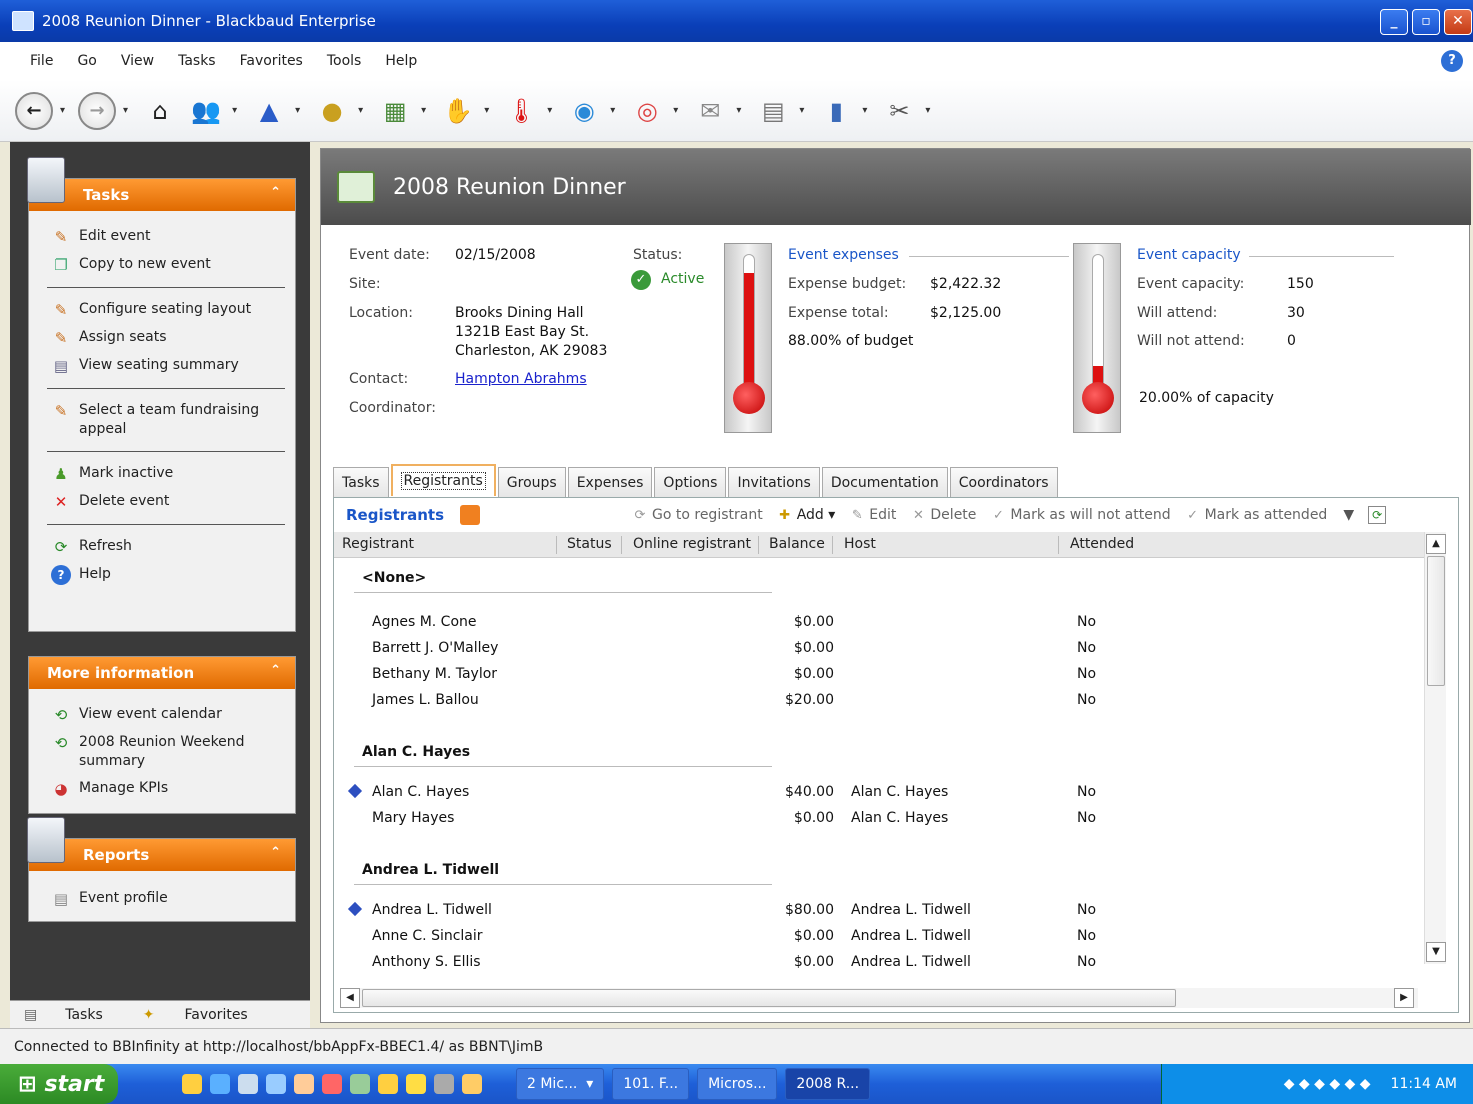 The height and width of the screenshot is (1104, 1473). Describe the element at coordinates (879, 941) in the screenshot. I see `table-row: Anne C. Sinclair $0.00 Andrea L. Tidwell No` at that location.